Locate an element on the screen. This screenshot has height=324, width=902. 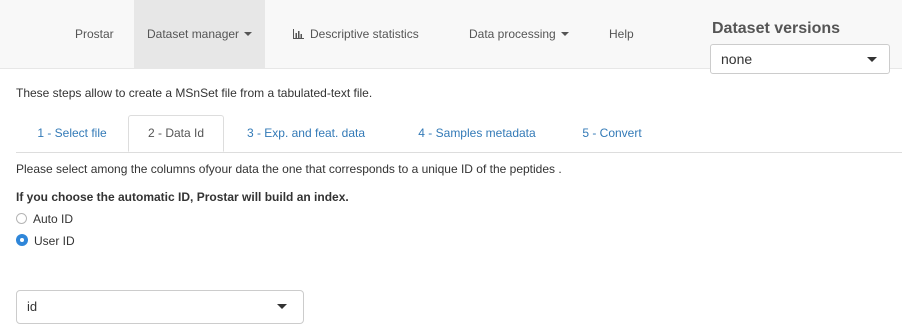
radio-unchecked-icon is located at coordinates (21, 218).